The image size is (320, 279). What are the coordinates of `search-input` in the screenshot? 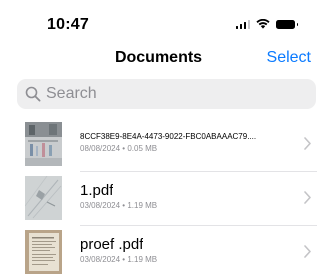 It's located at (171, 94).